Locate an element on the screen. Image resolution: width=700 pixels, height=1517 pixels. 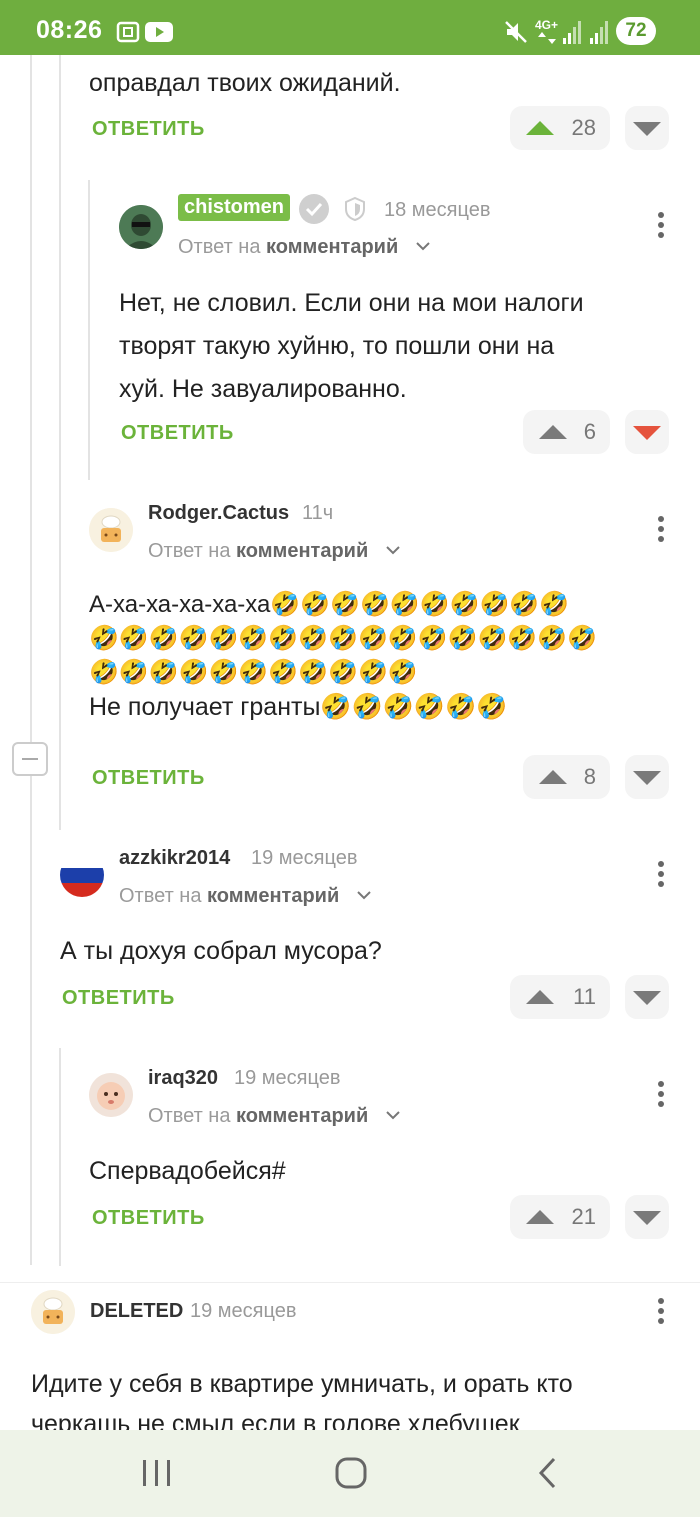
author-name: azzkikr2014 is located at coordinates (174, 858).